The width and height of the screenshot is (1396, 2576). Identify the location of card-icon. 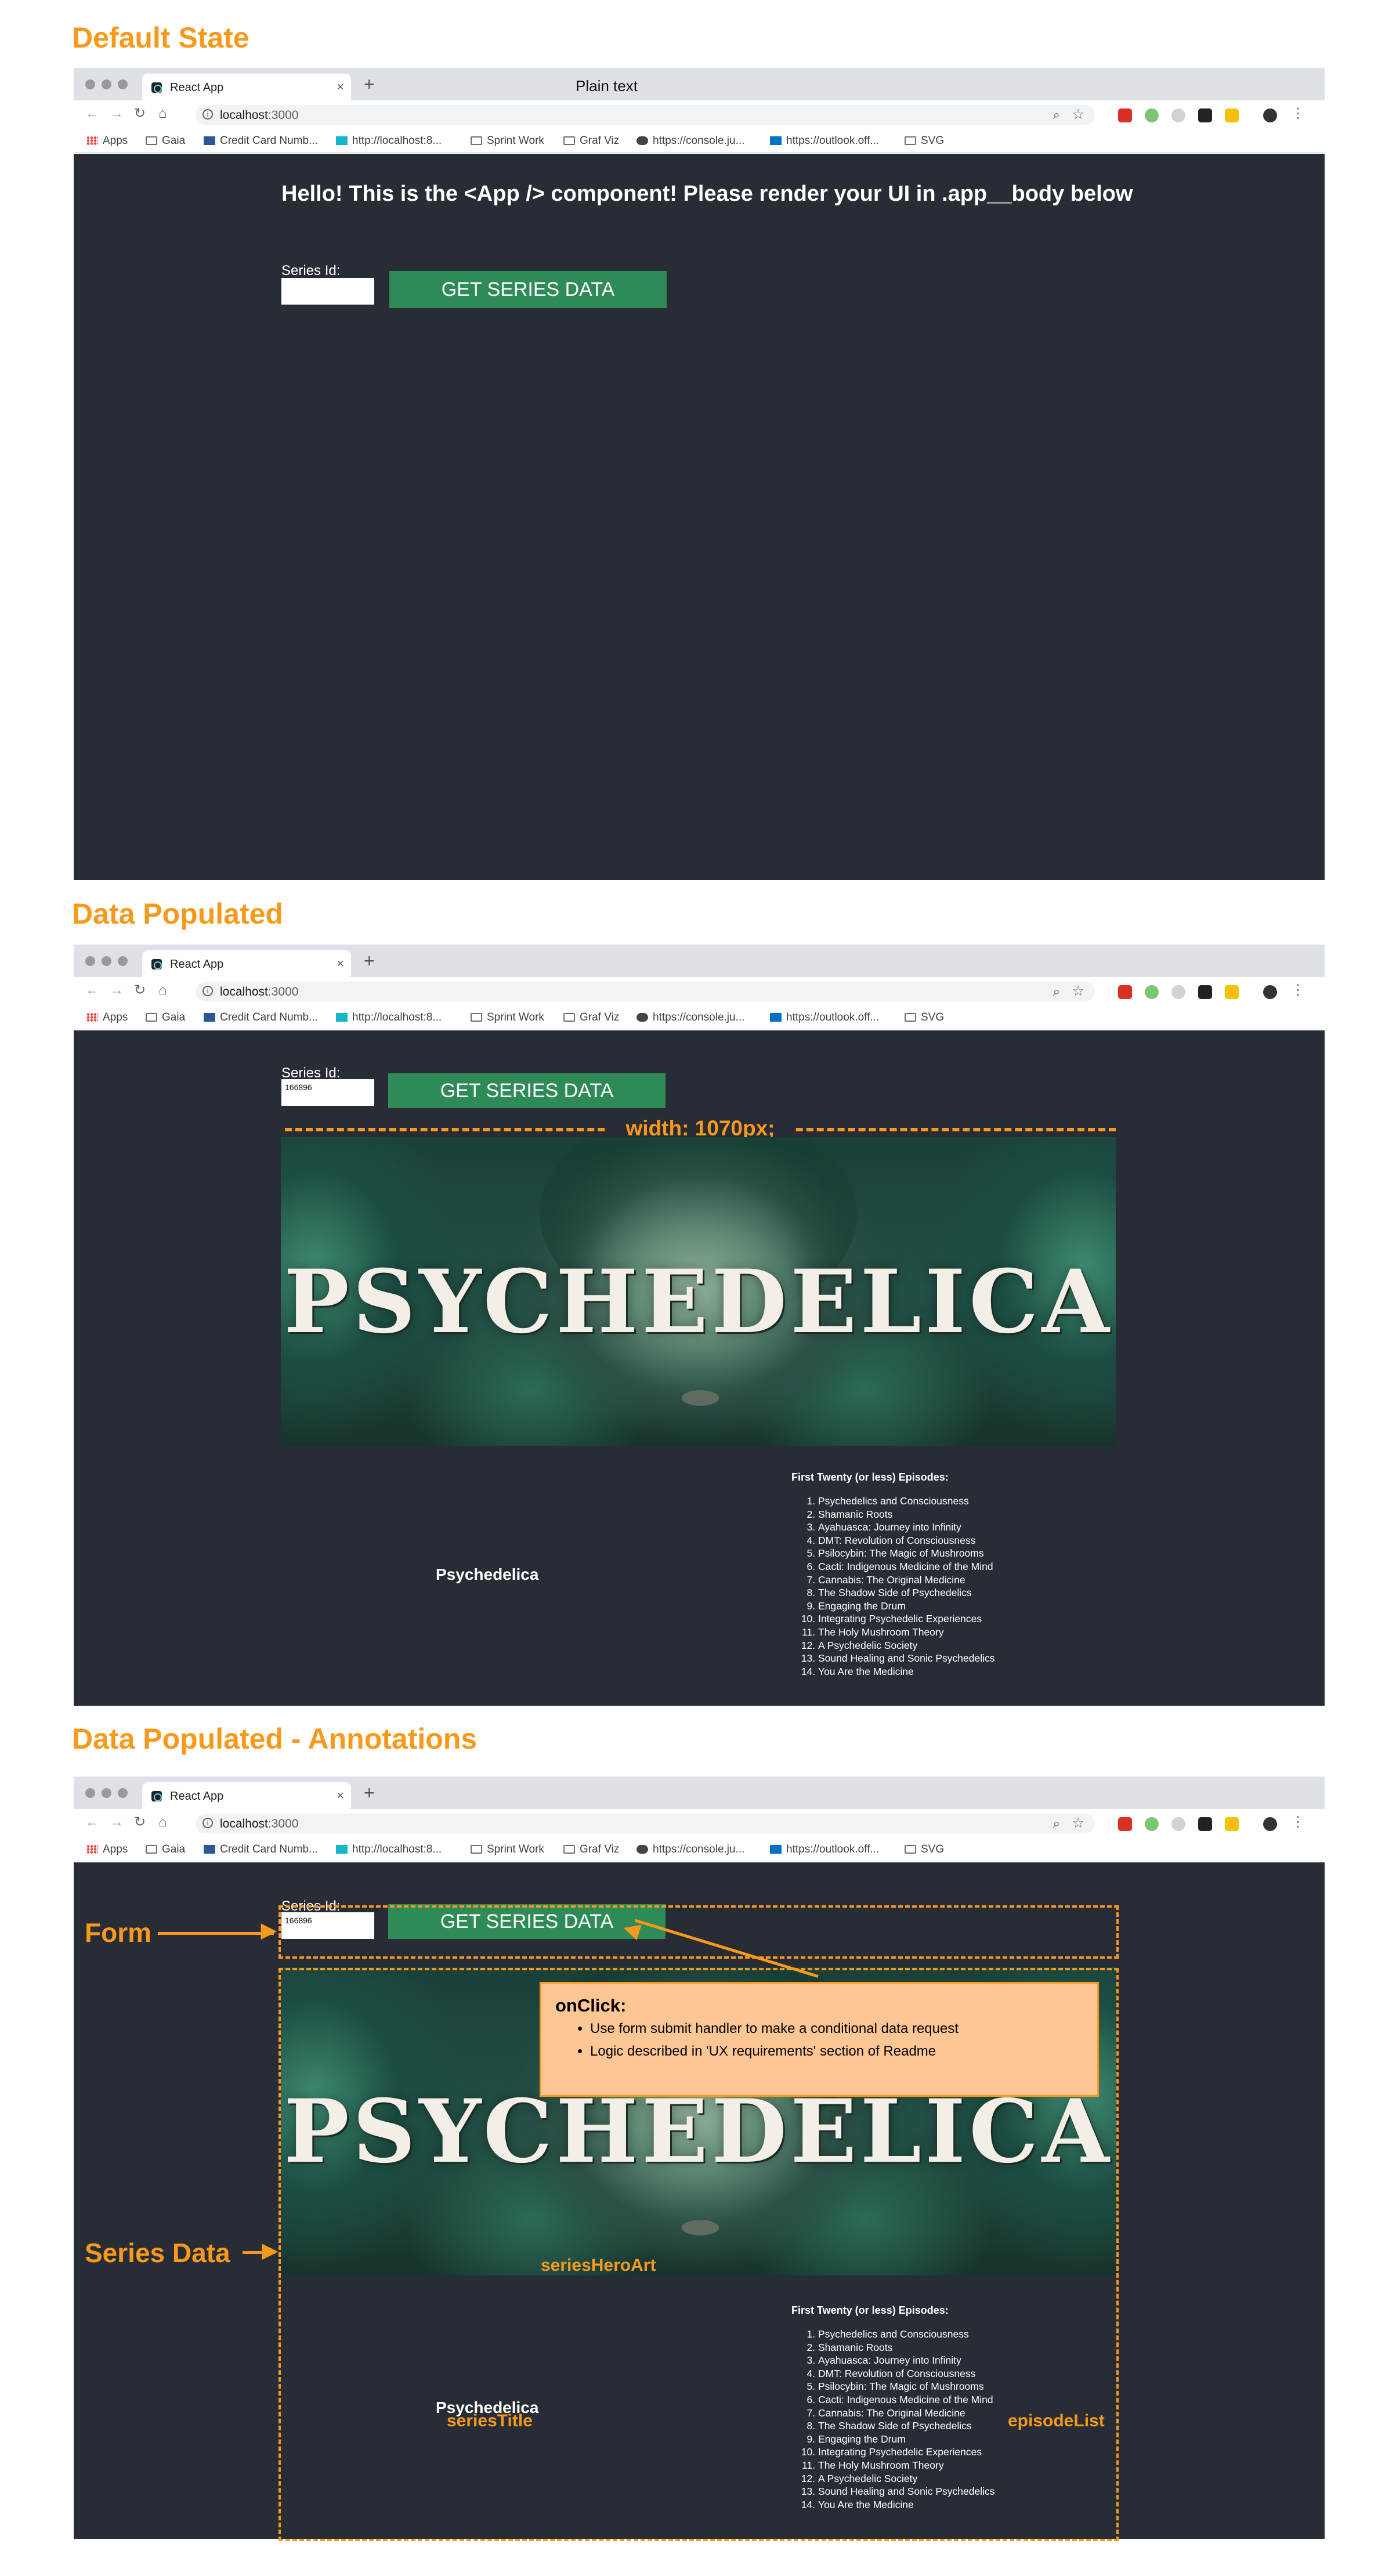
(209, 140).